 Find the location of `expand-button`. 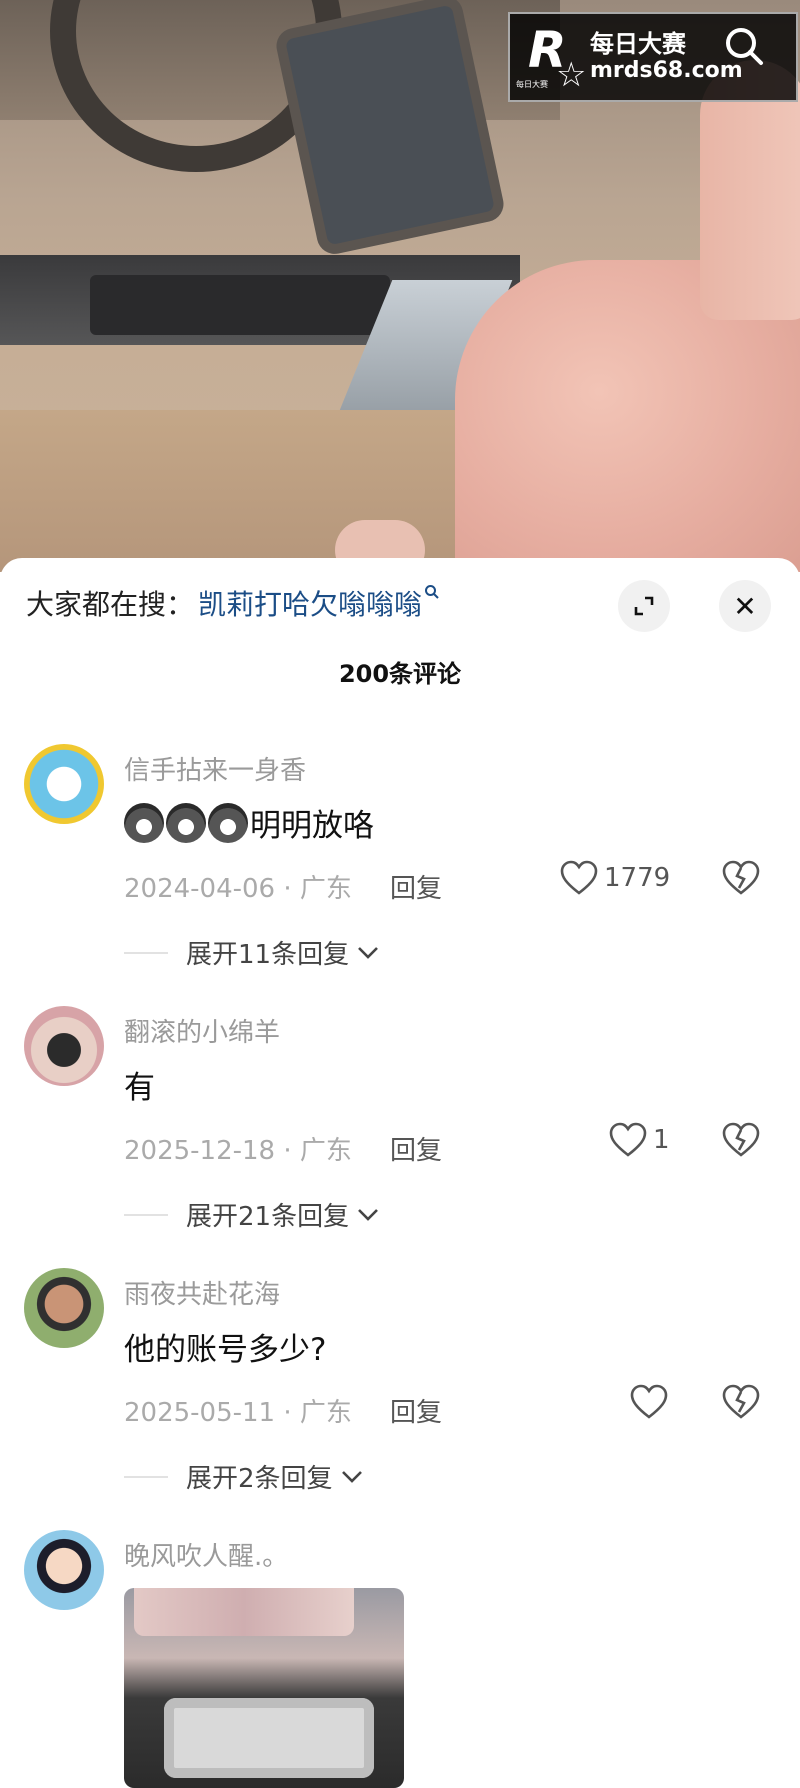

expand-button is located at coordinates (644, 606).